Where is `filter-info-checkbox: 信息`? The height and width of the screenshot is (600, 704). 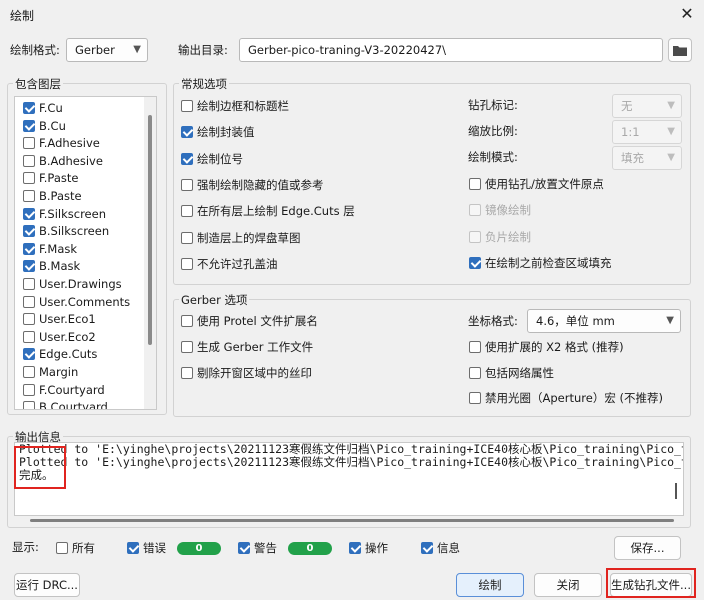
filter-info-checkbox: 信息 is located at coordinates (440, 548).